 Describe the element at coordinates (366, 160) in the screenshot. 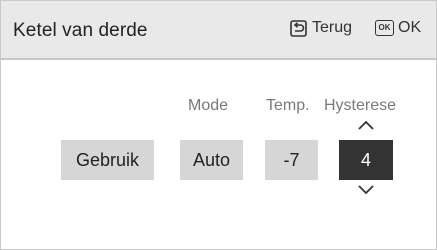

I see `hysteresis-value: 4` at that location.